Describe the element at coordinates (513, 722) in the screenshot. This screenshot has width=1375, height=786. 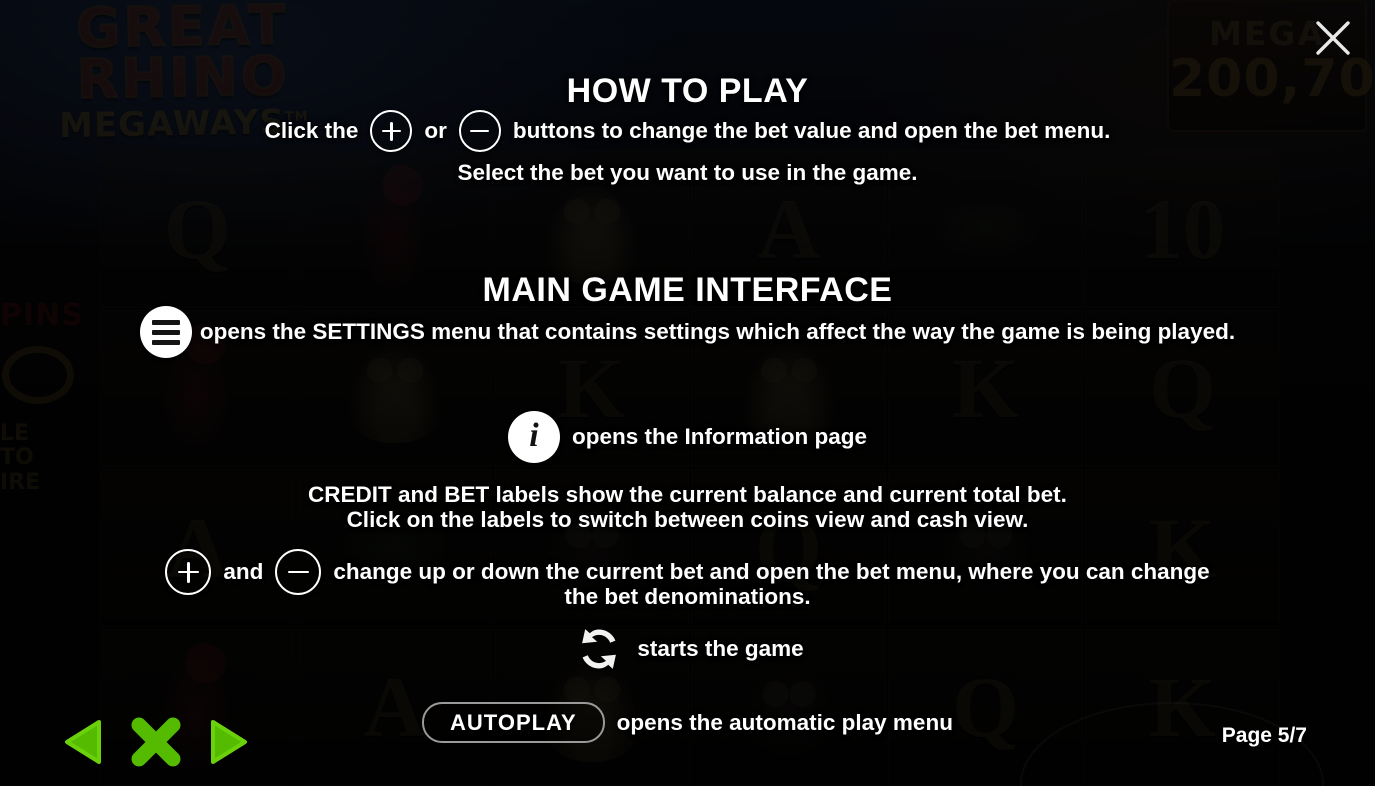
I see `autoplay-button: AUTOPLAY` at that location.